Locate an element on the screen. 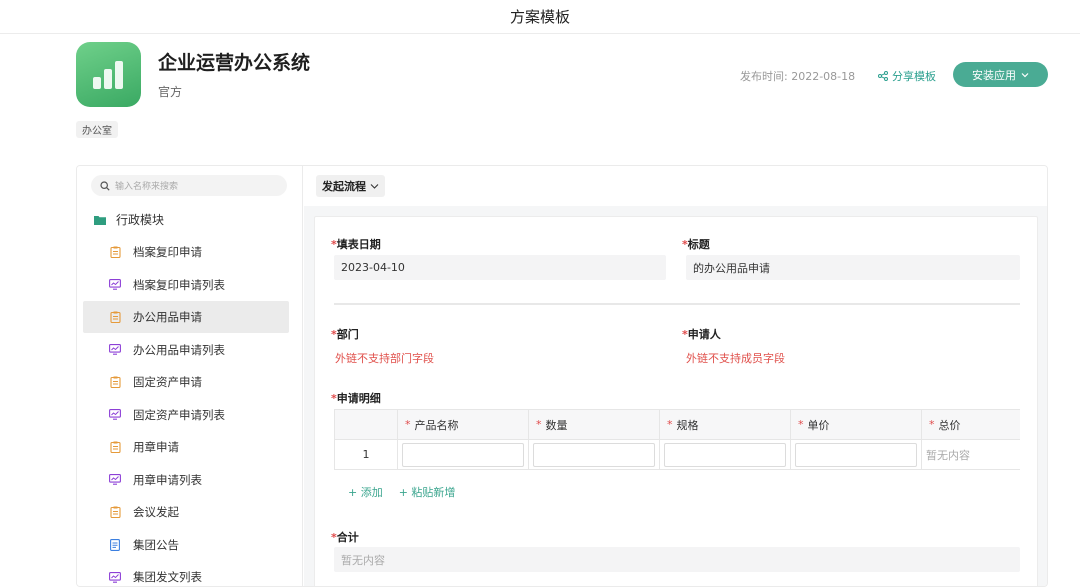 Image resolution: width=1080 pixels, height=587 pixels. add-row-button: + 添加 is located at coordinates (365, 492).